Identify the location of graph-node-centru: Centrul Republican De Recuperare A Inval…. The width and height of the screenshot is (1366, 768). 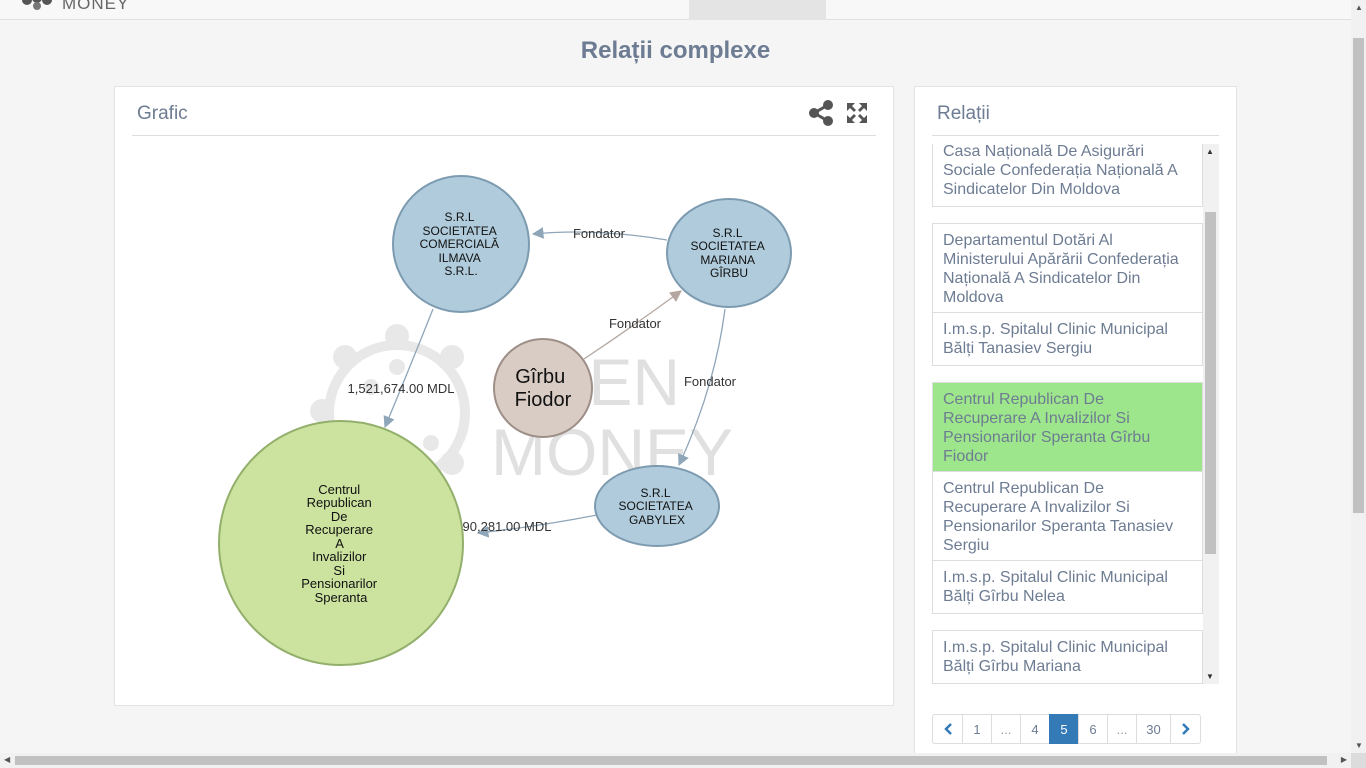
(341, 543).